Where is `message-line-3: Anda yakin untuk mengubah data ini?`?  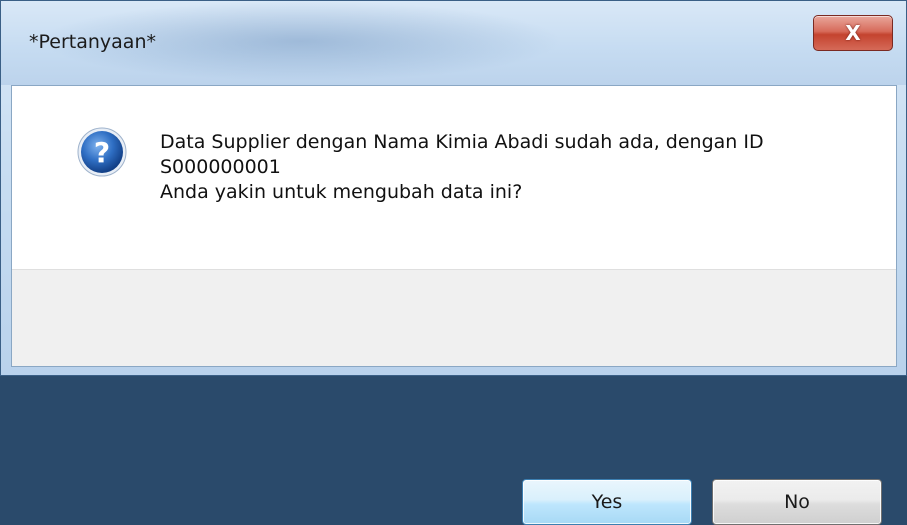
message-line-3: Anda yakin untuk mengubah data ini? is located at coordinates (341, 192).